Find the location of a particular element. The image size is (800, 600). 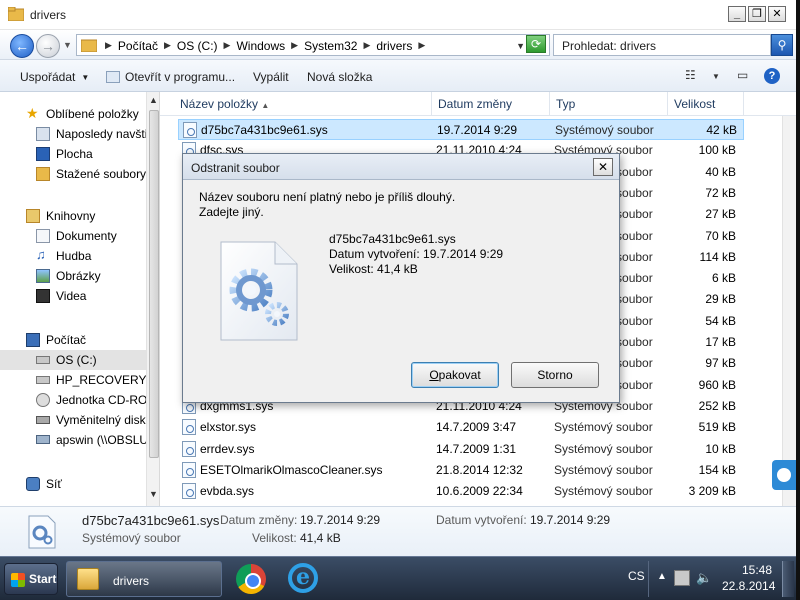

nav-pictures: Obrázky is located at coordinates (73, 276).